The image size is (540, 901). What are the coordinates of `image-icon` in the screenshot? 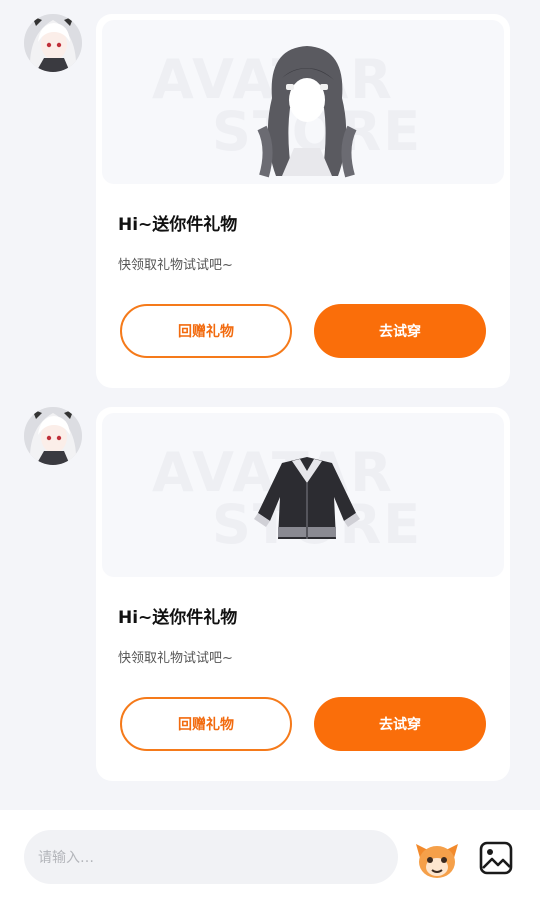 It's located at (496, 858).